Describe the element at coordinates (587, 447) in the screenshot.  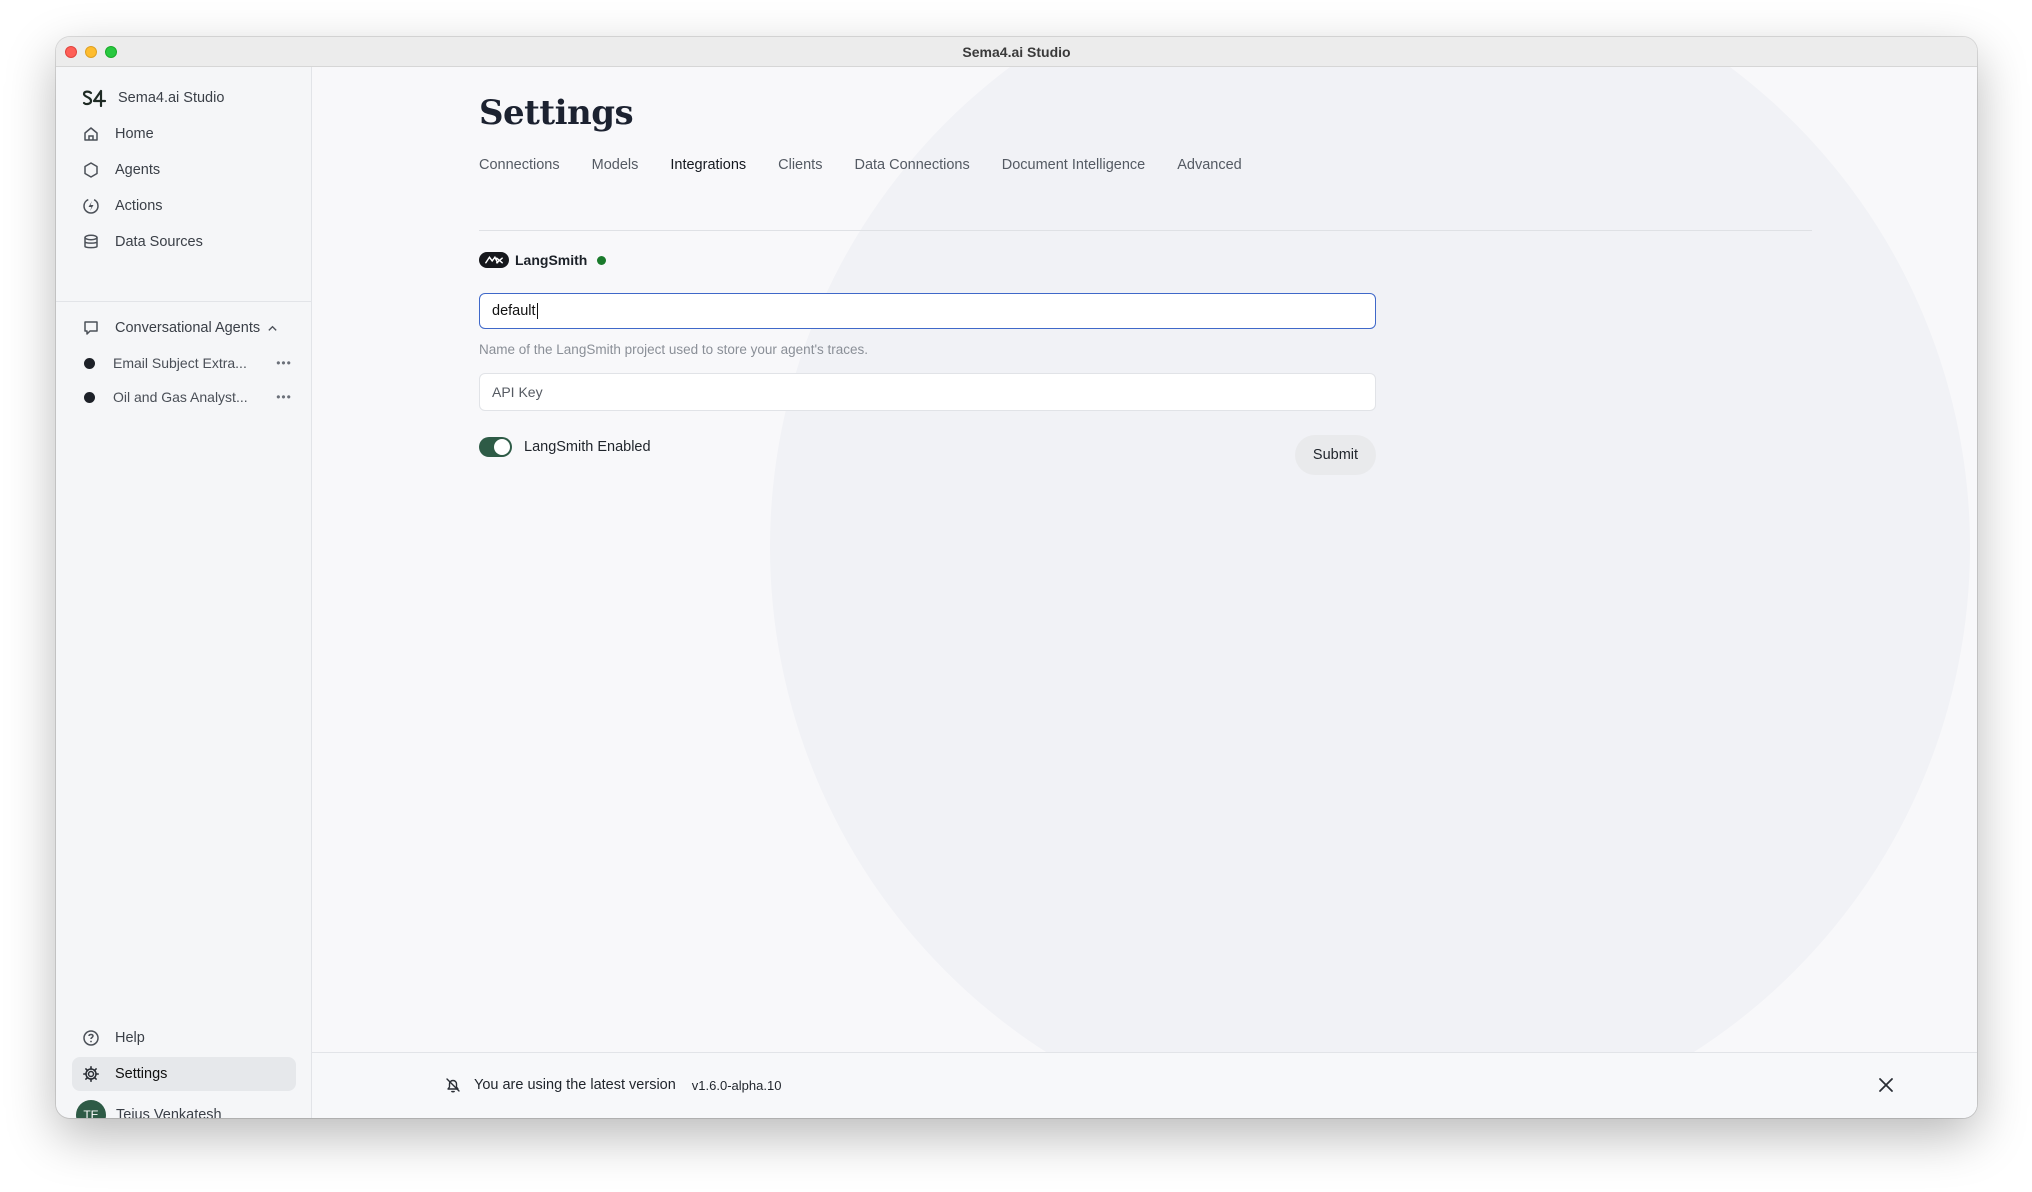
I see `toggle-label: LangSmith Enabled` at that location.